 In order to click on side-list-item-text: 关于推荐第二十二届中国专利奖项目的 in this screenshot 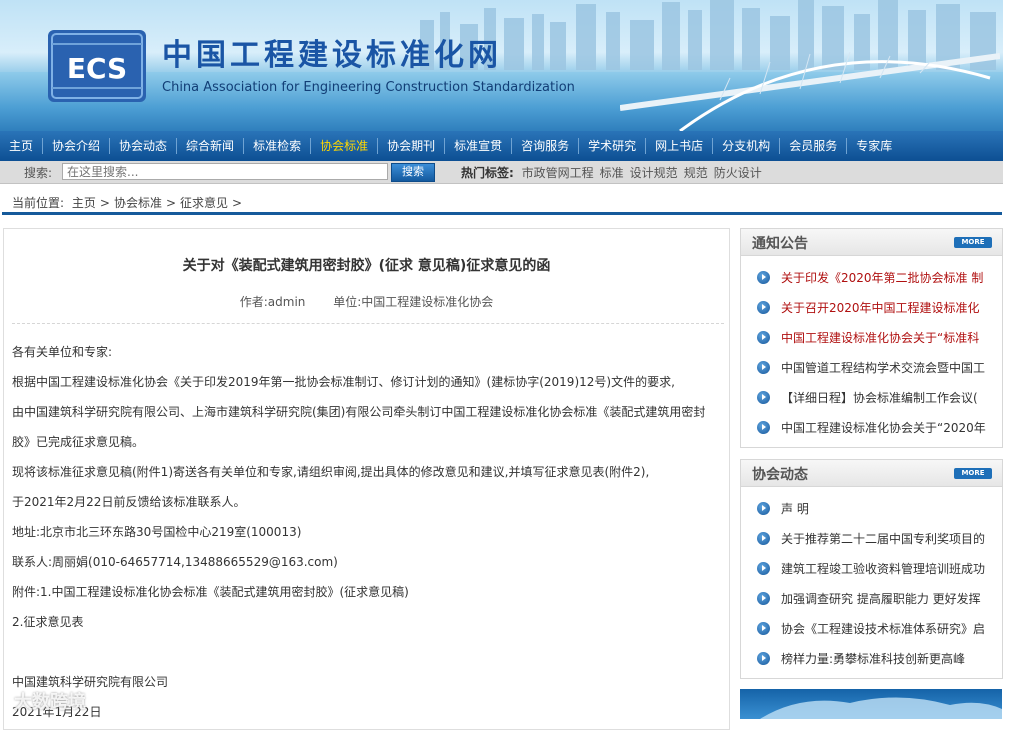, I will do `click(883, 539)`.